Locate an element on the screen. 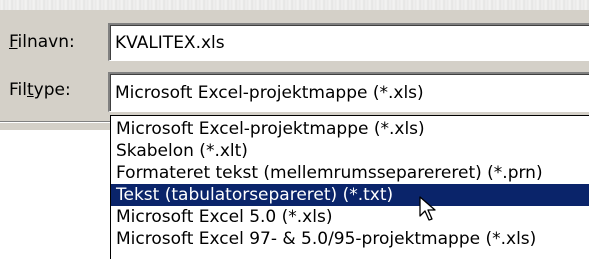 The height and width of the screenshot is (259, 589). separator-line-light is located at coordinates (55, 122).